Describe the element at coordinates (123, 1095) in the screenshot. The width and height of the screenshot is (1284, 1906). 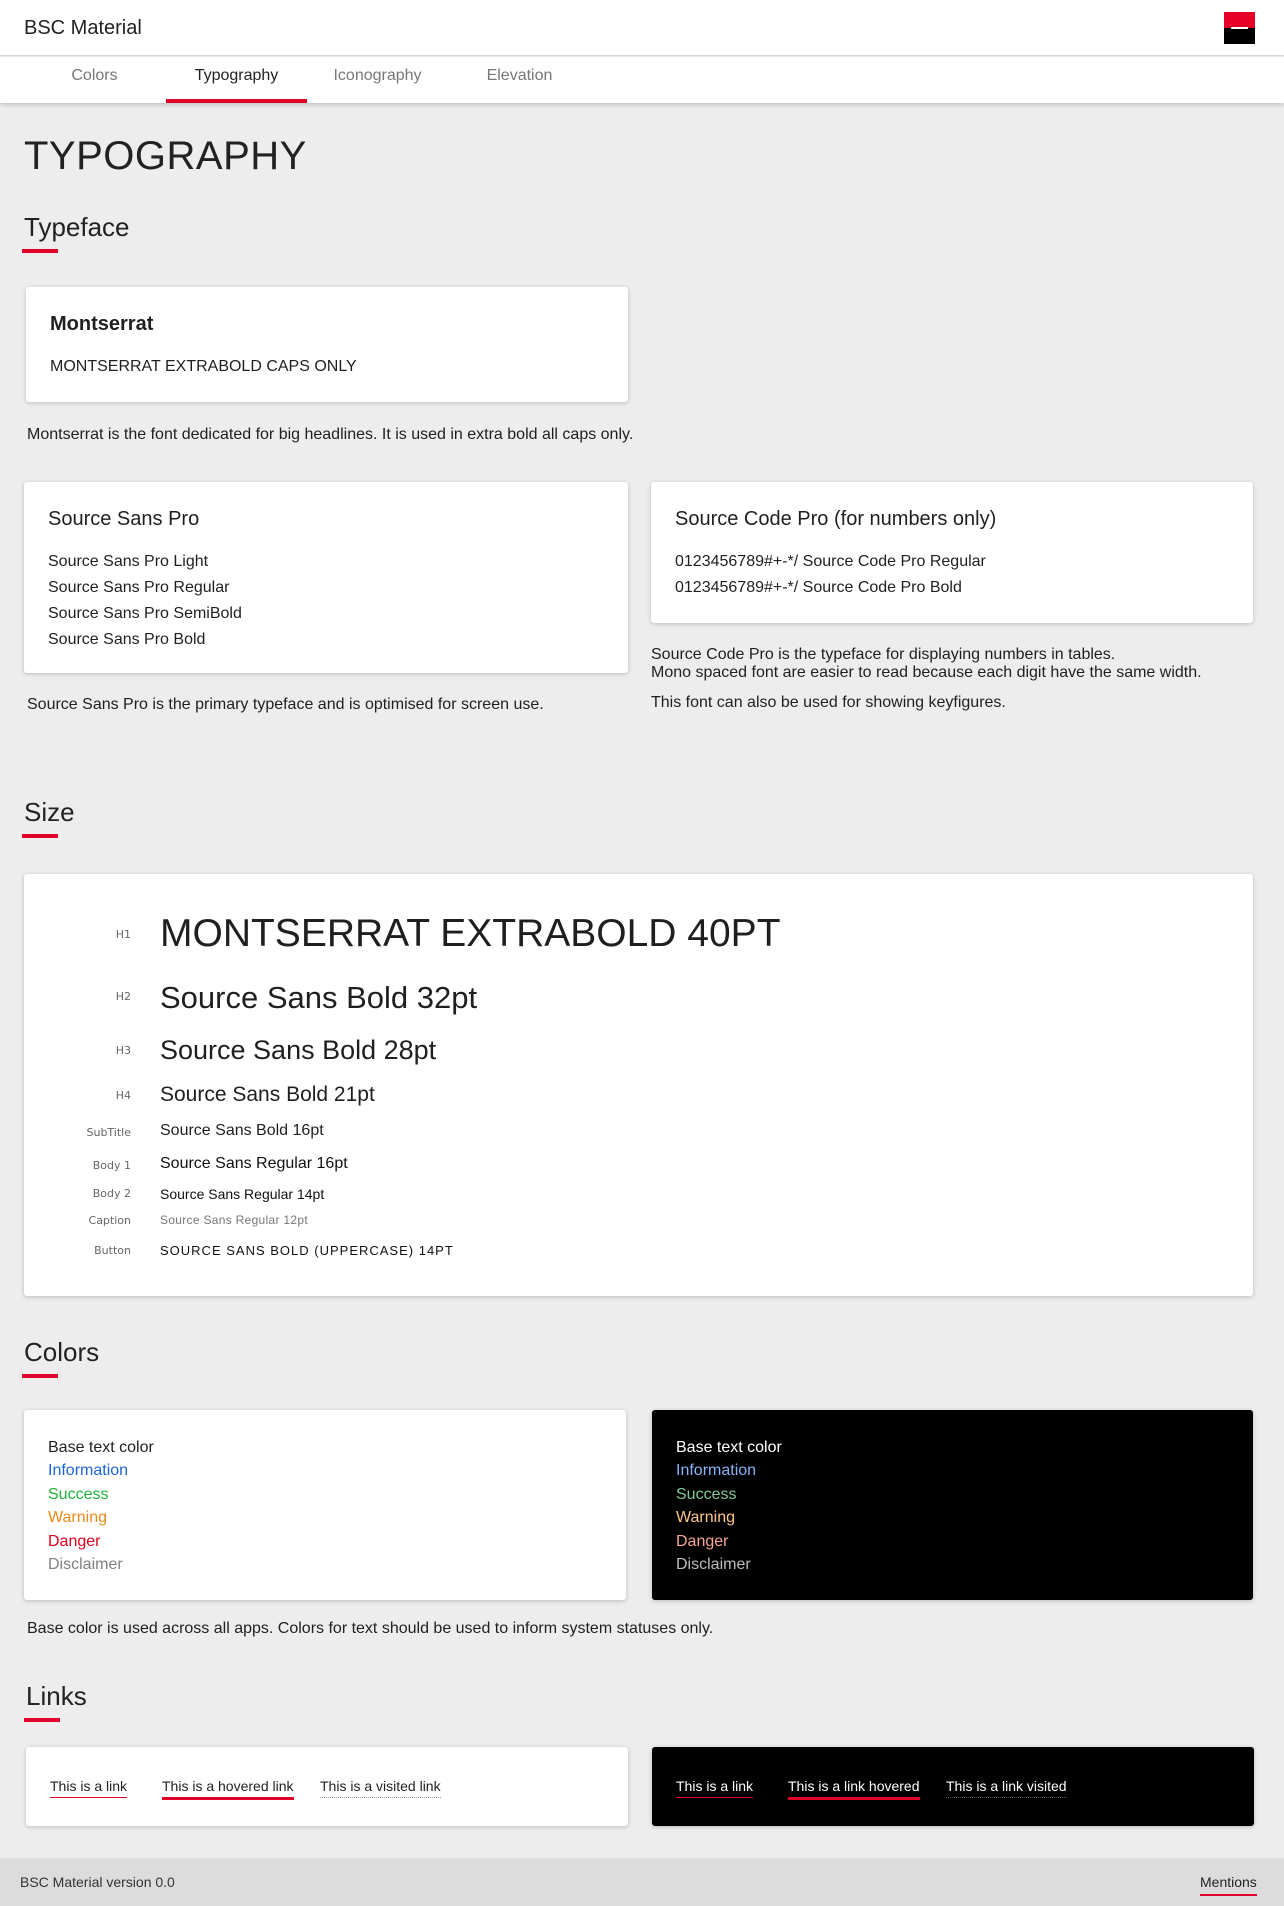
I see `size-label-h4: H4` at that location.